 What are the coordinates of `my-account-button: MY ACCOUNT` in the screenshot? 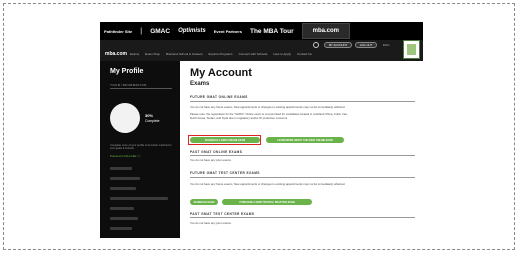 It's located at (338, 45).